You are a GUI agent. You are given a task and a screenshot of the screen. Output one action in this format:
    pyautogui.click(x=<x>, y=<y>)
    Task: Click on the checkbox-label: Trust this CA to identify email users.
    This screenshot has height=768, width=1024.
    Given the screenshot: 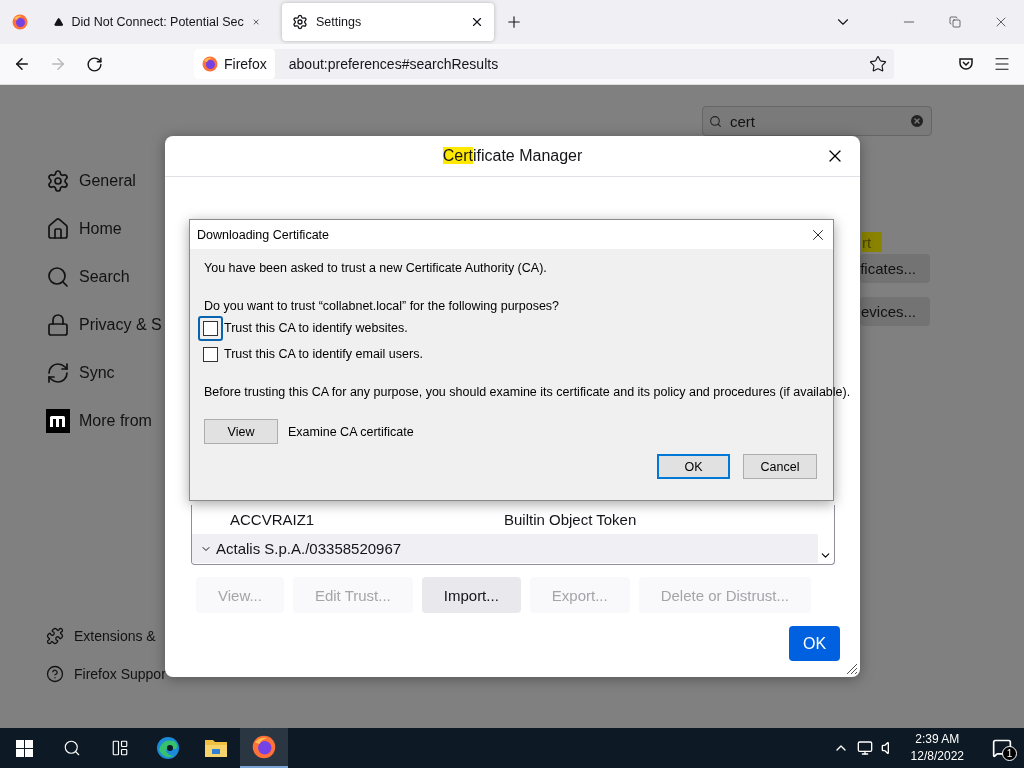 What is the action you would take?
    pyautogui.click(x=323, y=354)
    